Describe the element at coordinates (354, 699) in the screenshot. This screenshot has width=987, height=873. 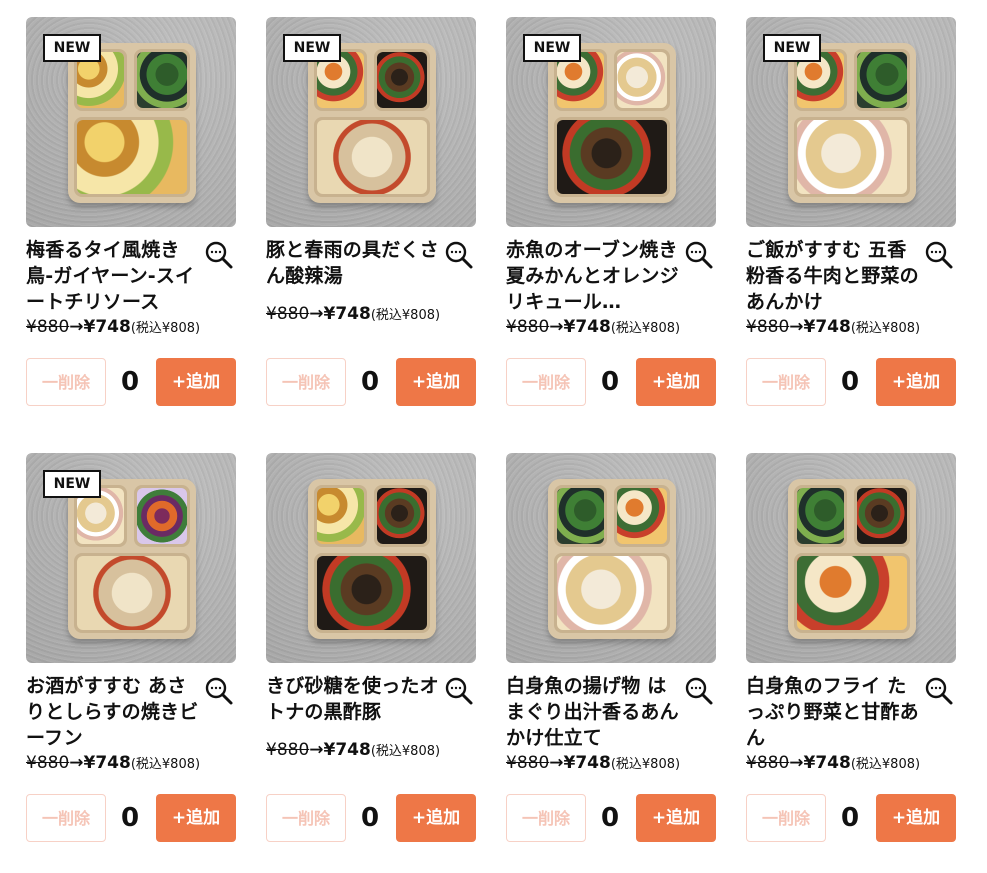
I see `product-title: きび砂糖を使ったオトナの黒酢豚` at that location.